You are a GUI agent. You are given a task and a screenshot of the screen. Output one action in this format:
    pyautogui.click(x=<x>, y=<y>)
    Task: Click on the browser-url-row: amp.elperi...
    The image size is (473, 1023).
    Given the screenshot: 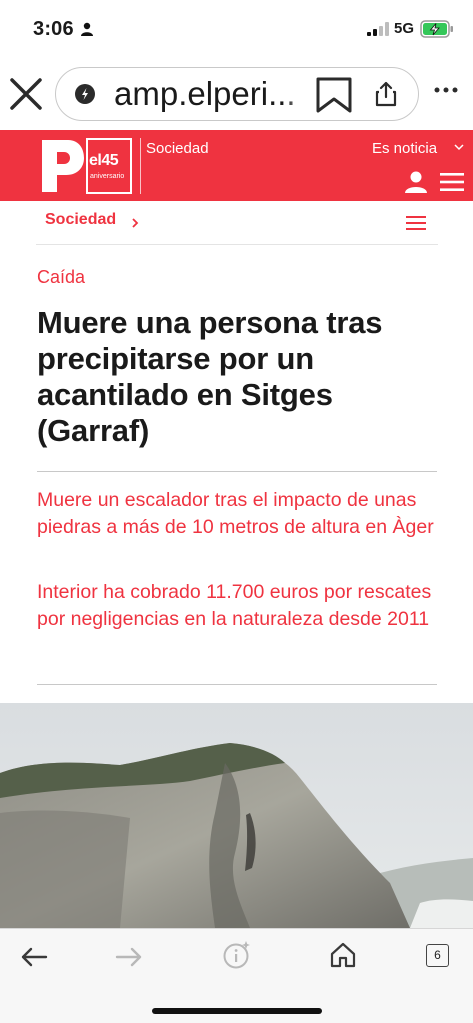 What is the action you would take?
    pyautogui.click(x=236, y=94)
    